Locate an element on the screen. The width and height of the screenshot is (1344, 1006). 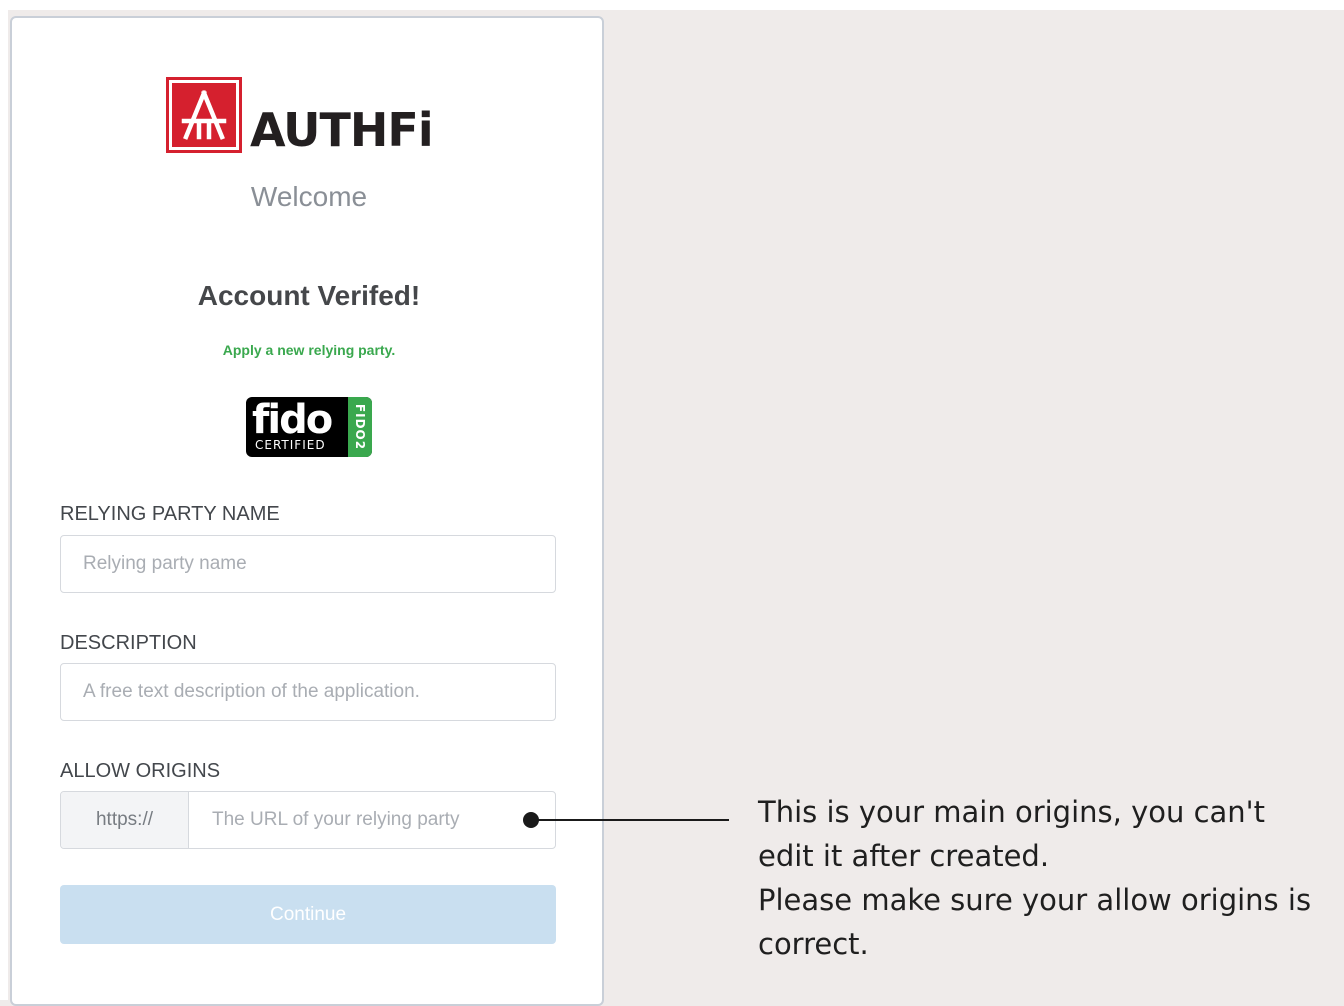
fido-badge-version: FIDO2 is located at coordinates (360, 427).